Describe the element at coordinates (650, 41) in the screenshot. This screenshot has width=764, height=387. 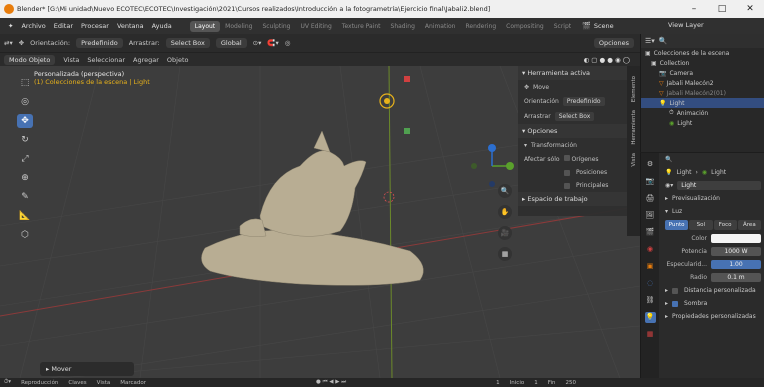
I see `editor-type-icon: ☰▾` at that location.